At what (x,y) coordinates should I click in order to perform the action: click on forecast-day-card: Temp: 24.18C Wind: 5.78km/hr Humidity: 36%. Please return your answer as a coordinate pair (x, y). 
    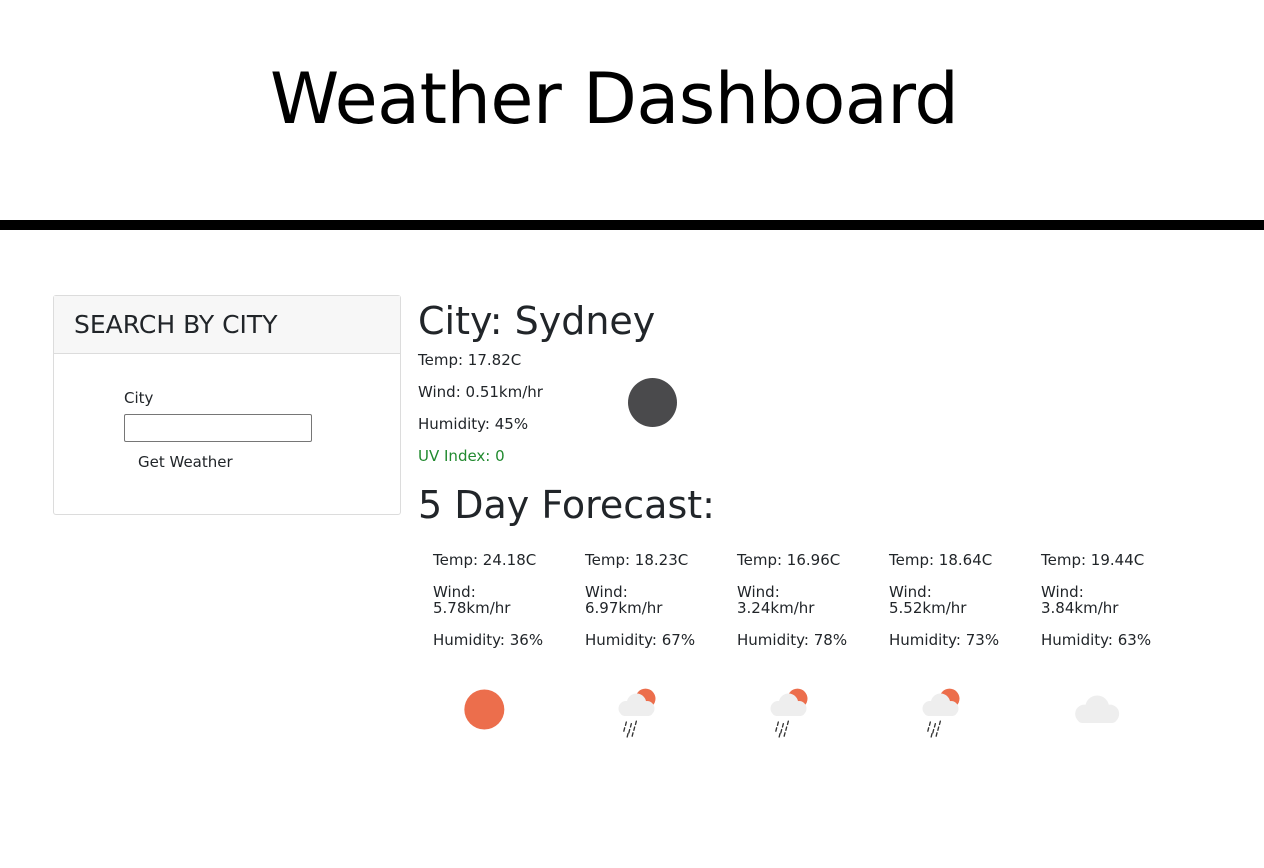
    Looking at the image, I should click on (503, 650).